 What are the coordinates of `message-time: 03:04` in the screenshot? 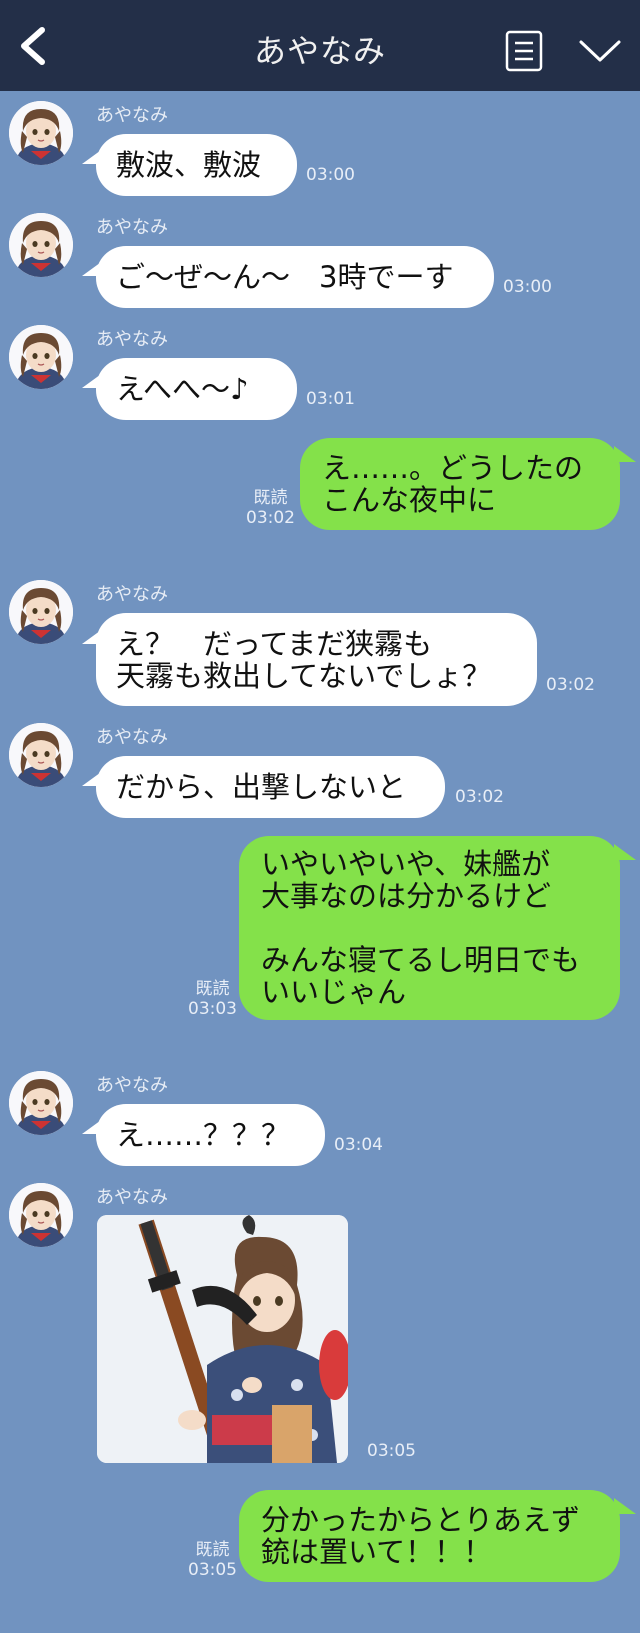 It's located at (358, 1145).